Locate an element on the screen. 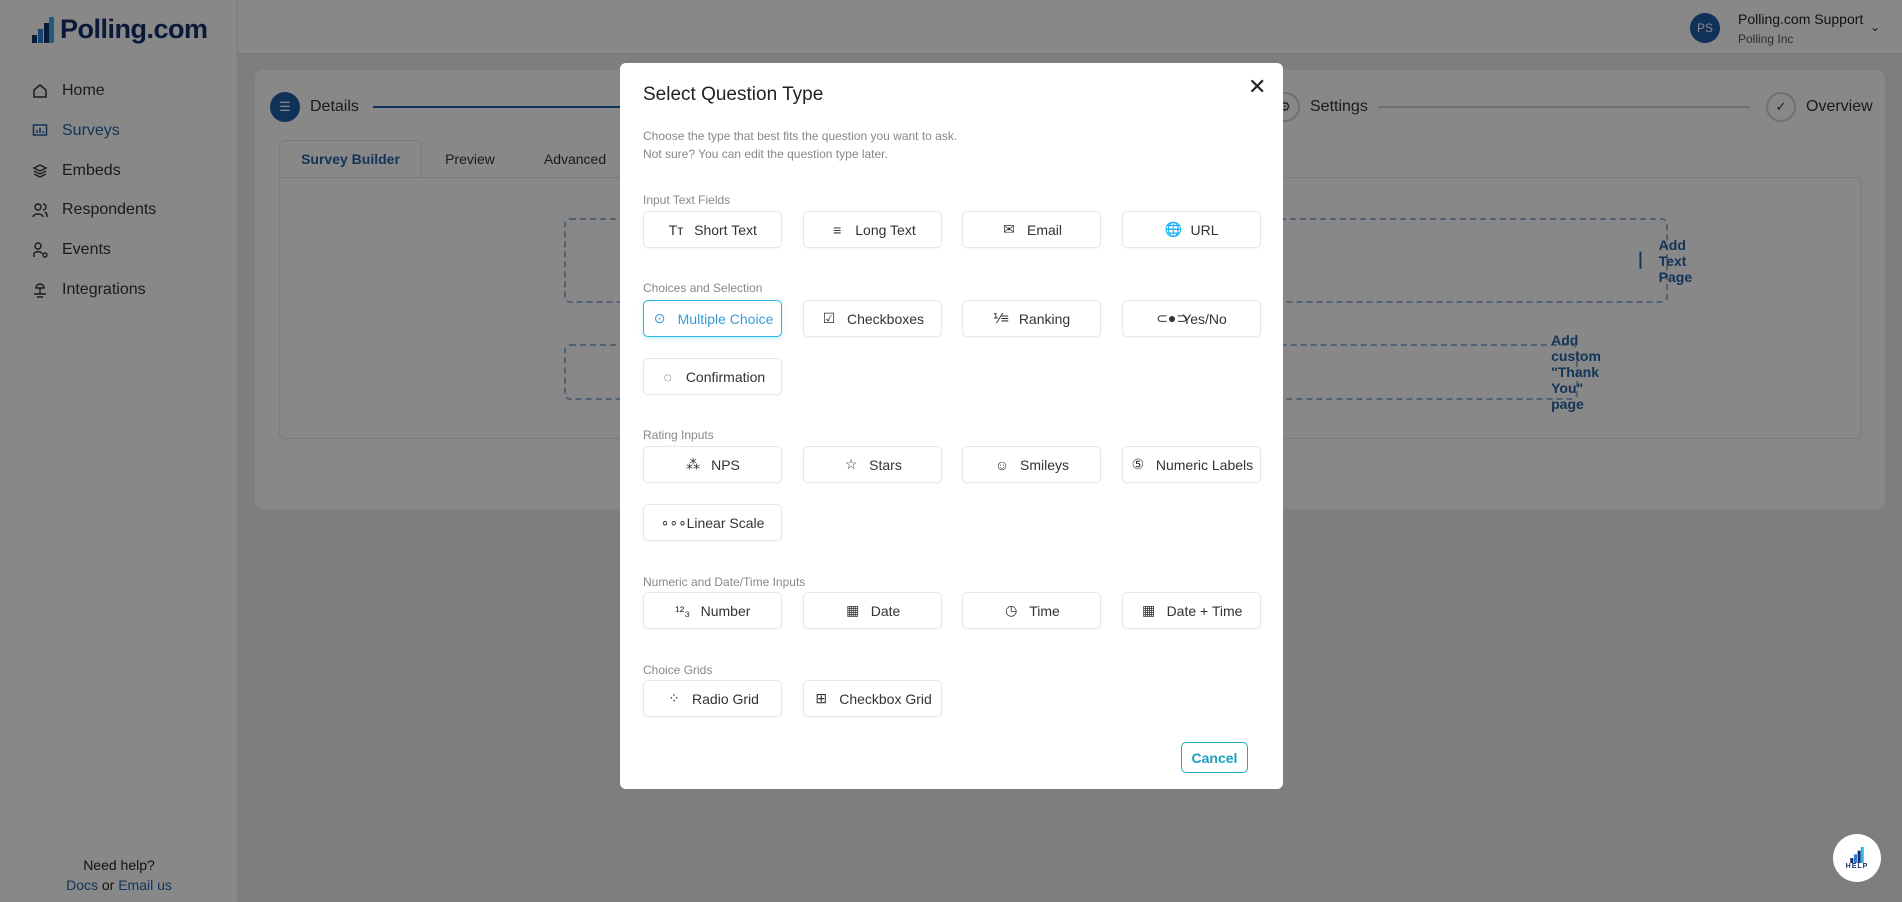  logo-icon is located at coordinates (1857, 854).